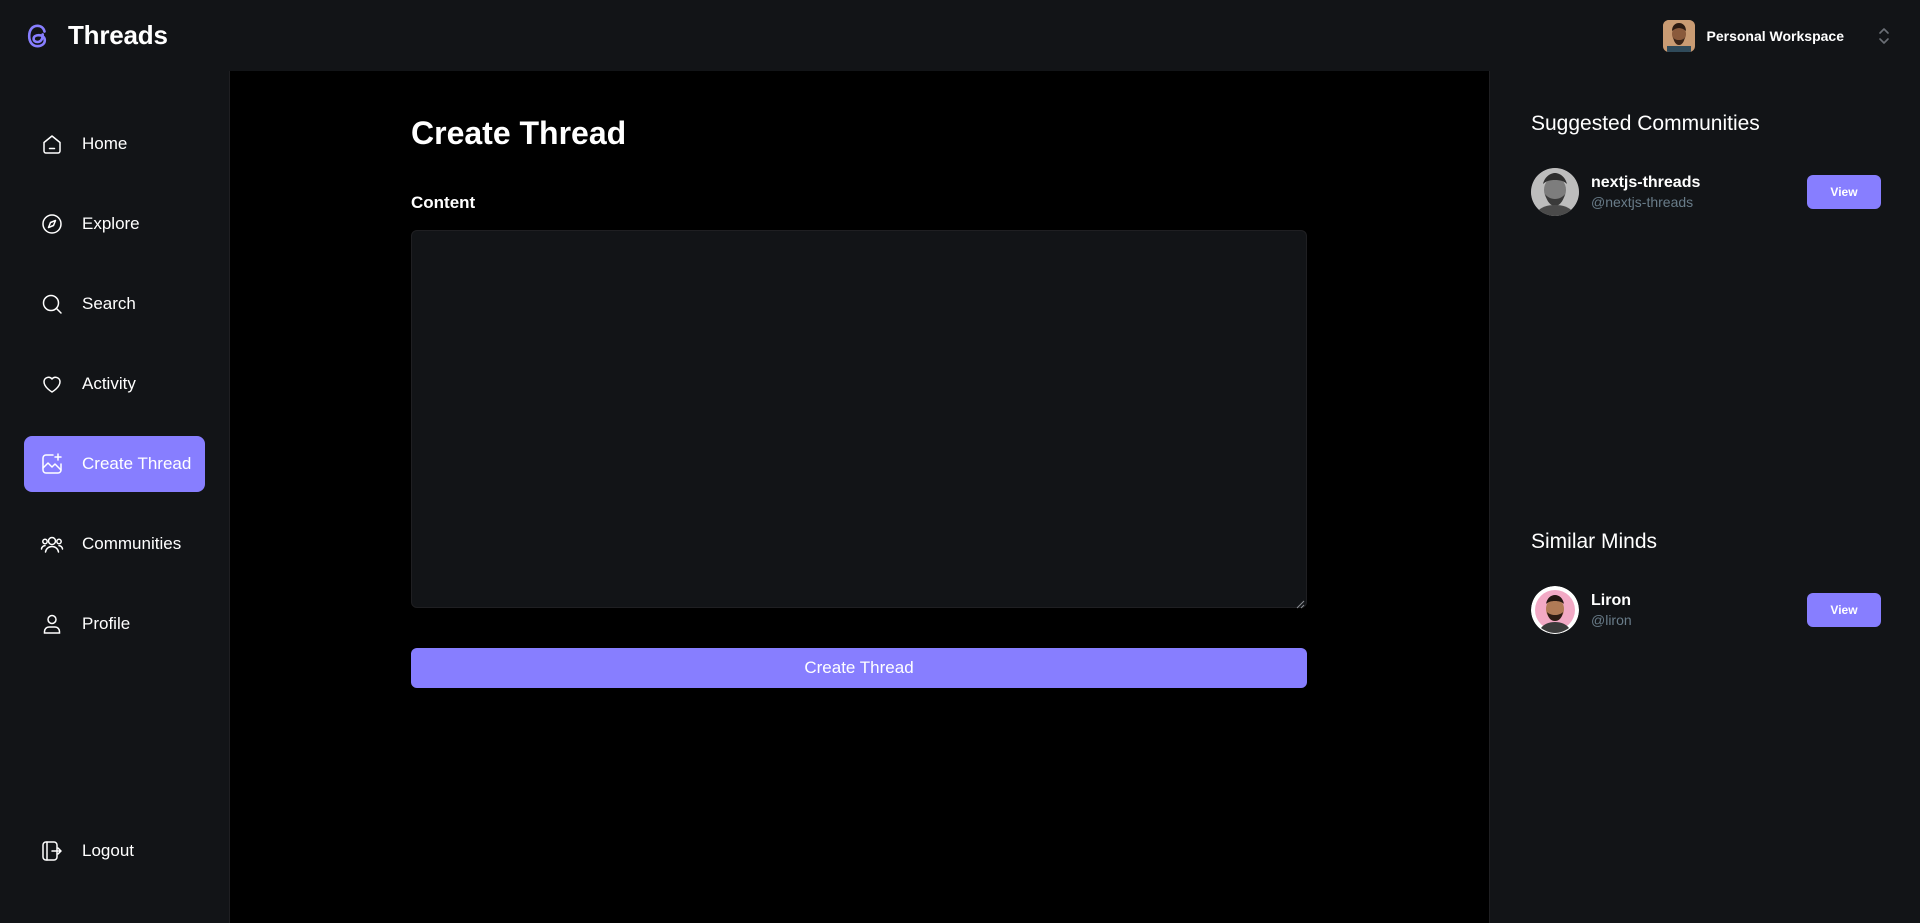 Image resolution: width=1920 pixels, height=923 pixels. I want to click on user-name: Liron, so click(1611, 600).